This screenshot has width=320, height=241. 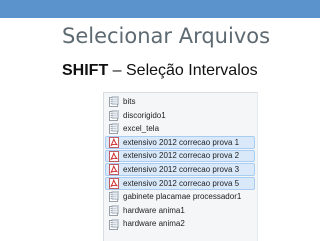 I want to click on subtitle-text: – Seleção Intervalos, so click(x=183, y=70).